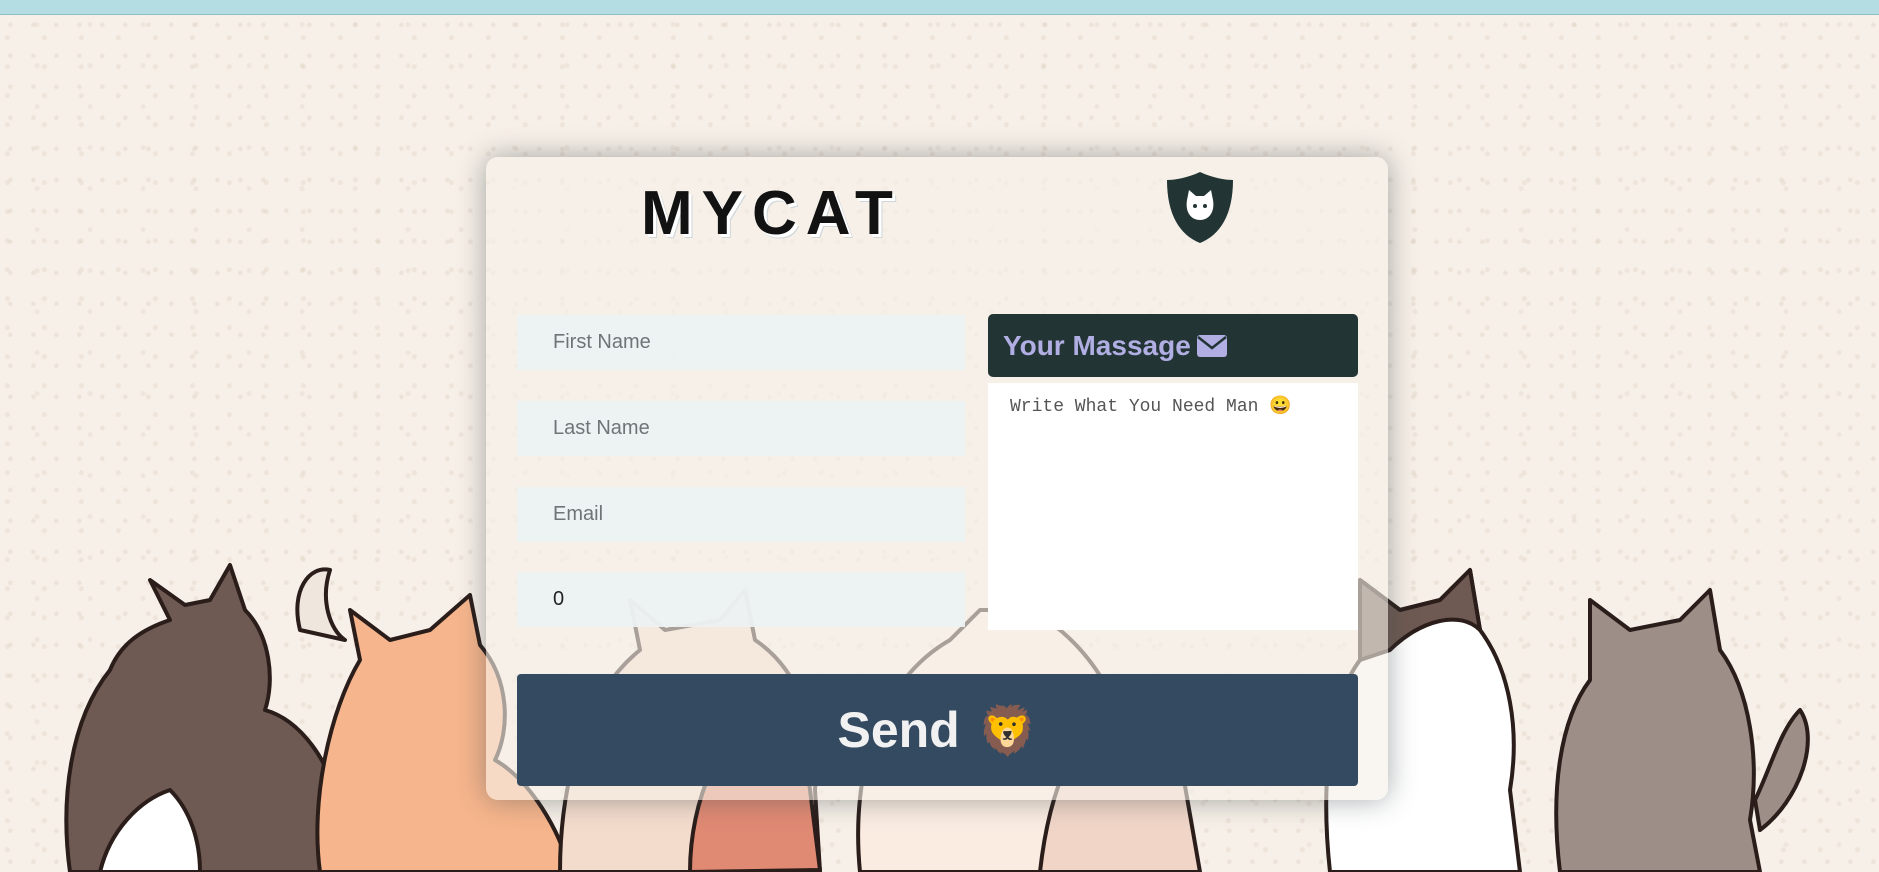 The width and height of the screenshot is (1879, 872). I want to click on first-name-input, so click(741, 342).